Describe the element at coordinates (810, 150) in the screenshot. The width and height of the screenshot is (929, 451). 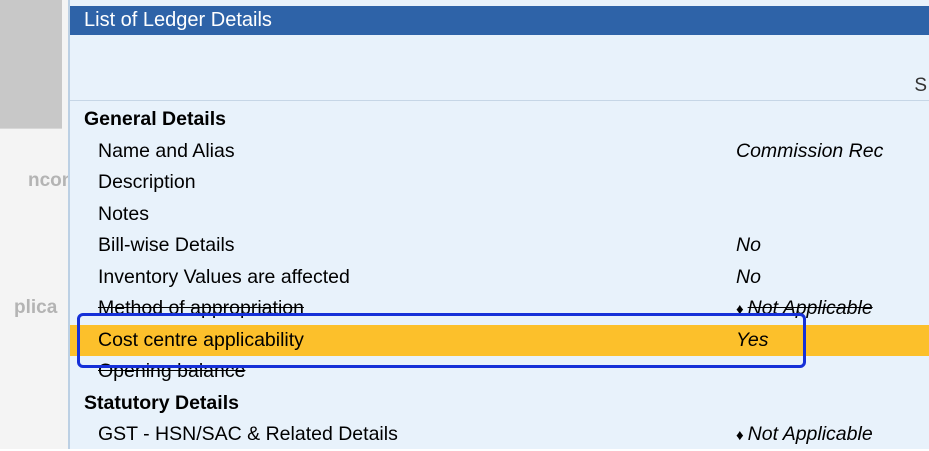
I see `row-value: Commission Rec` at that location.